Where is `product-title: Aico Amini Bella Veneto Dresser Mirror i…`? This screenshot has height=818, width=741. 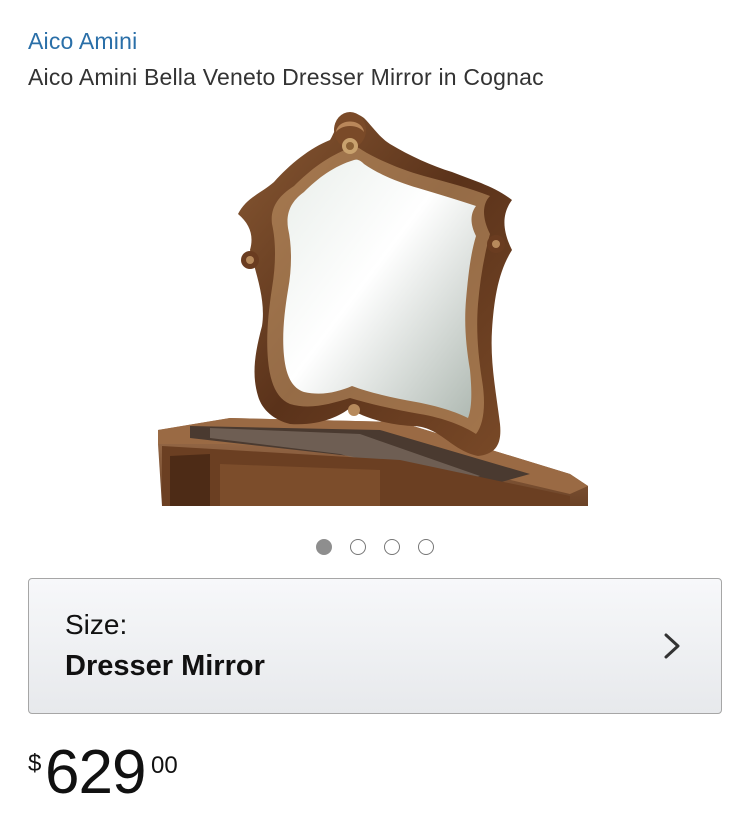 product-title: Aico Amini Bella Veneto Dresser Mirror i… is located at coordinates (286, 77).